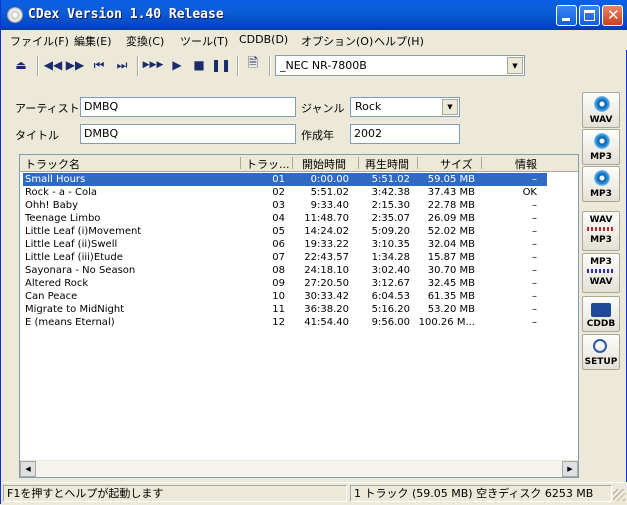 Image resolution: width=627 pixels, height=505 pixels. Describe the element at coordinates (526, 164) in the screenshot. I see `column-info: 情報` at that location.